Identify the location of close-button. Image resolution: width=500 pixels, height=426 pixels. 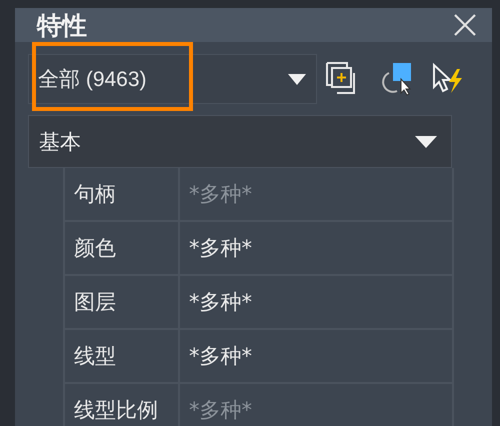
(465, 25).